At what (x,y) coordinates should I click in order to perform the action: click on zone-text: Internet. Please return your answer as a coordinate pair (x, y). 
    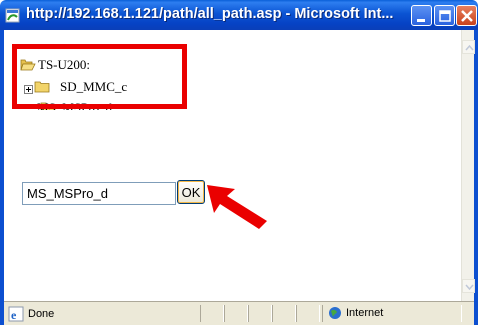
    Looking at the image, I should click on (365, 313).